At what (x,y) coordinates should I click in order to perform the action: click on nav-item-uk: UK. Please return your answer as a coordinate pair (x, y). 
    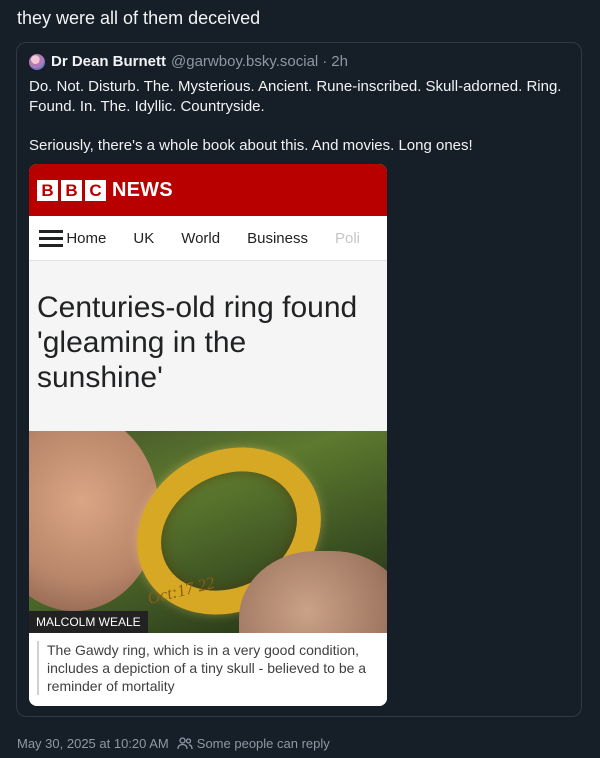
    Looking at the image, I should click on (144, 238).